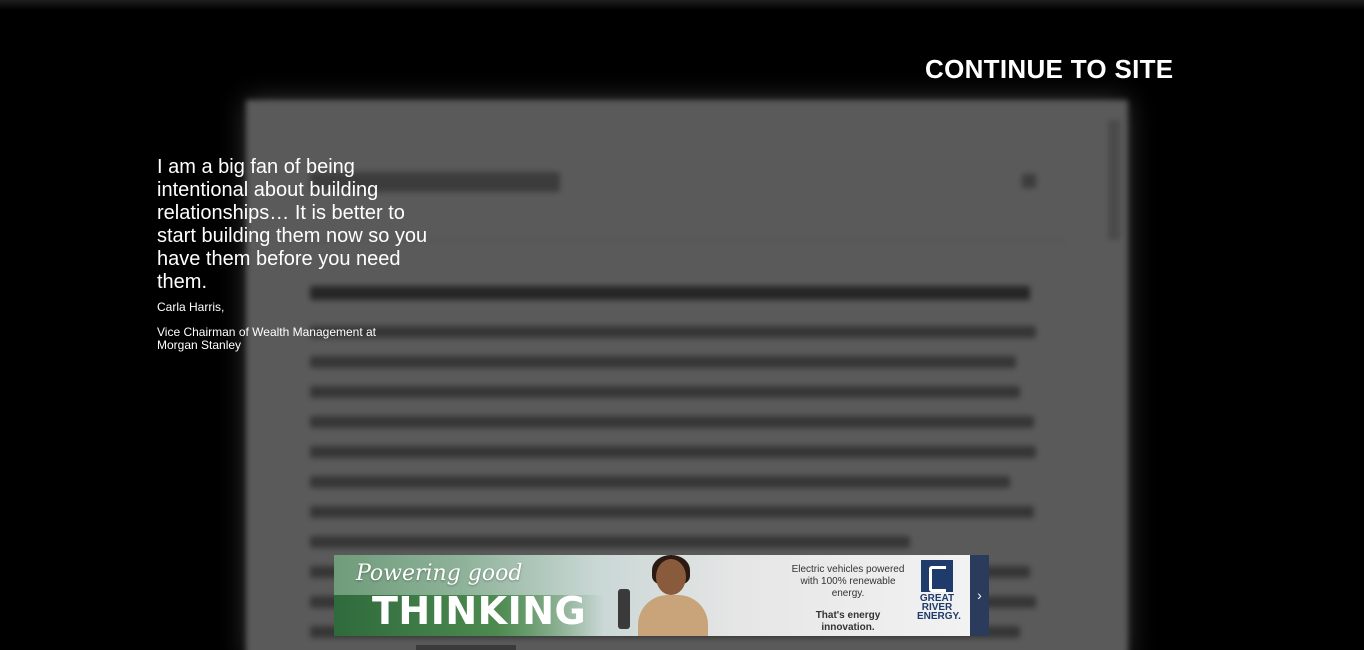 This screenshot has height=650, width=1364. What do you see at coordinates (671, 577) in the screenshot?
I see `ad-person-head` at bounding box center [671, 577].